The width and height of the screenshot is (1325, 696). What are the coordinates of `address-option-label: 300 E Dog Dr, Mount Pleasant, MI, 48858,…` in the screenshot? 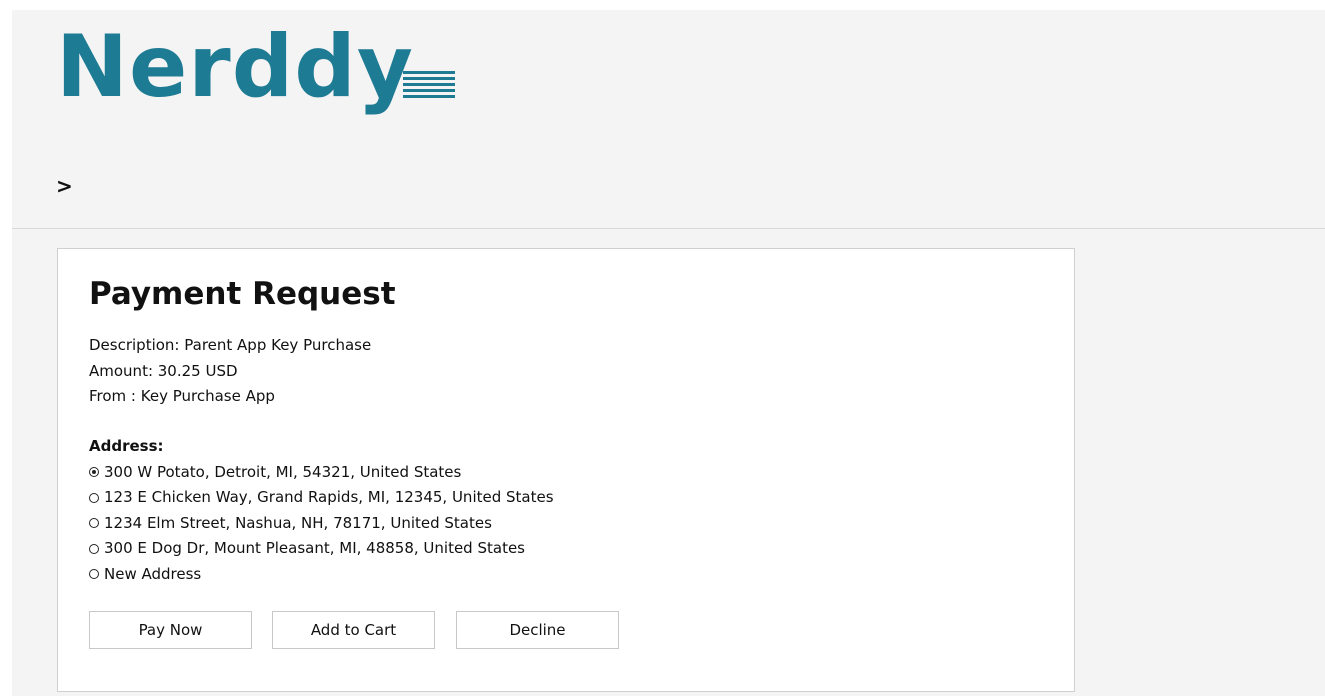 It's located at (314, 548).